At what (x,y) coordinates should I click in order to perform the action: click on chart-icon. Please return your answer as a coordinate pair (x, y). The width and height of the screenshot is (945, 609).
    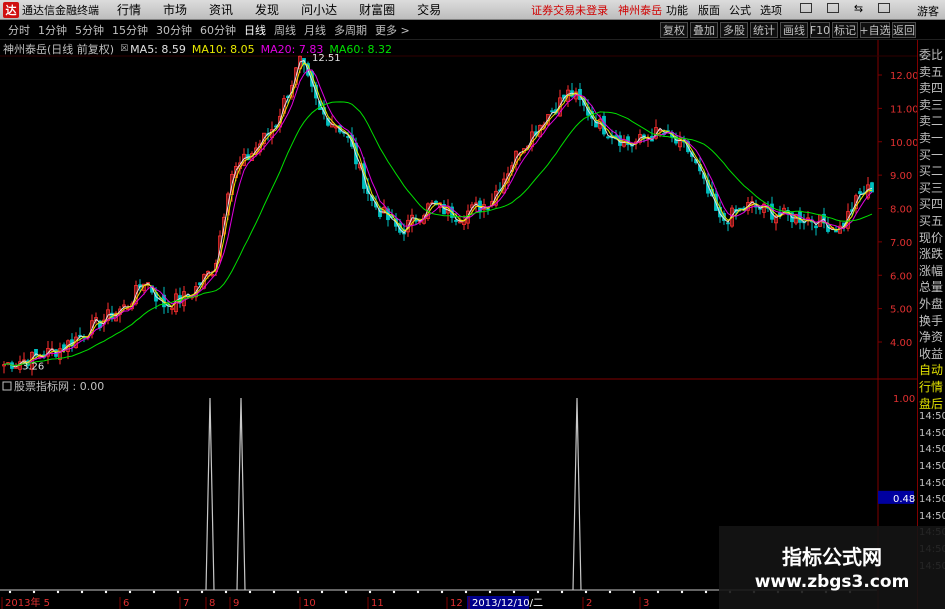
    Looking at the image, I should click on (883, 8).